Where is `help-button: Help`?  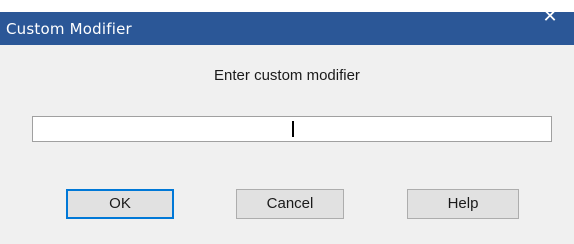 help-button: Help is located at coordinates (463, 204).